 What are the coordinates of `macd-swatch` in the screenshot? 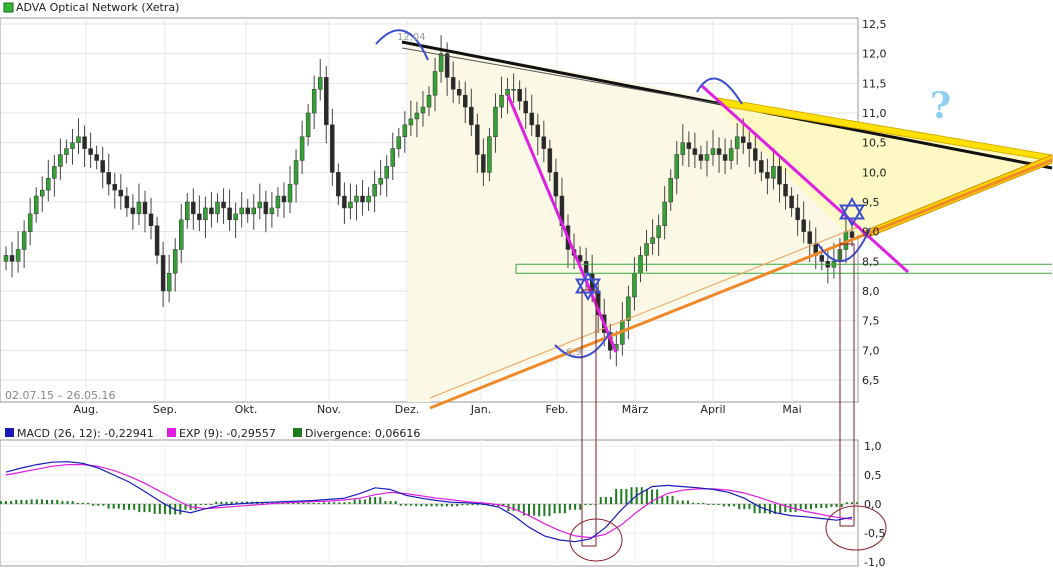 It's located at (9, 432).